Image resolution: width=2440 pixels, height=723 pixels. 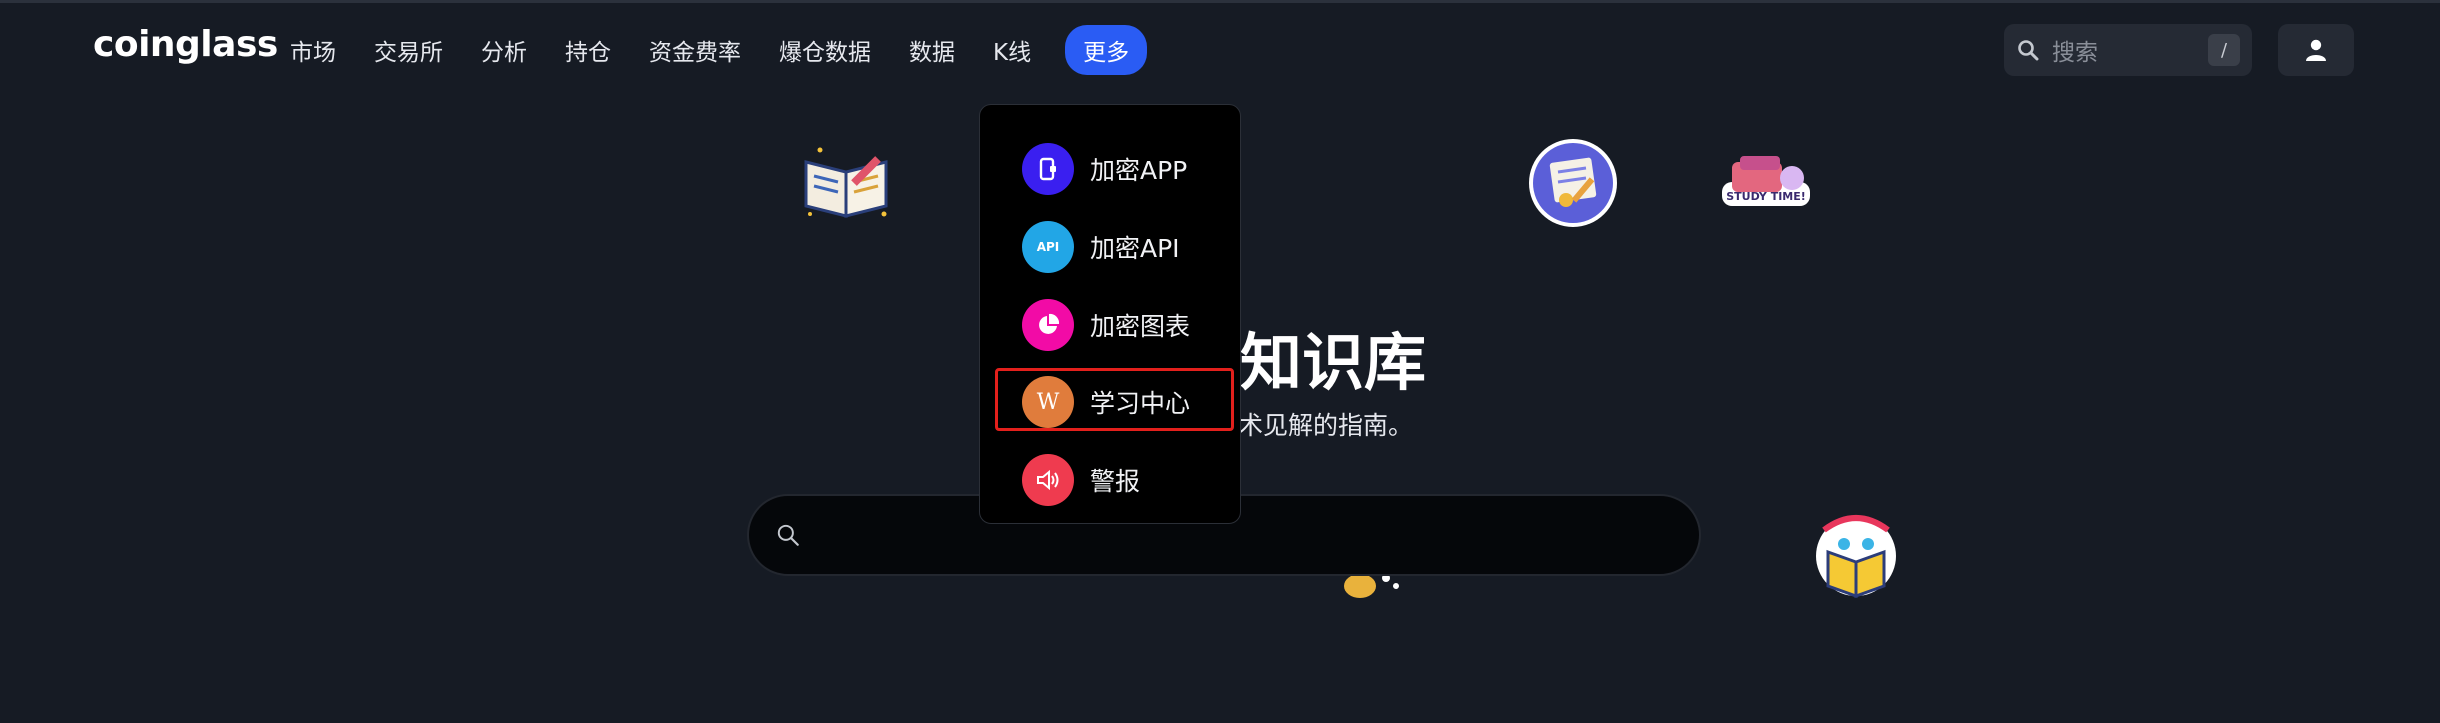 What do you see at coordinates (313, 50) in the screenshot?
I see `nav-markets: 市场` at bounding box center [313, 50].